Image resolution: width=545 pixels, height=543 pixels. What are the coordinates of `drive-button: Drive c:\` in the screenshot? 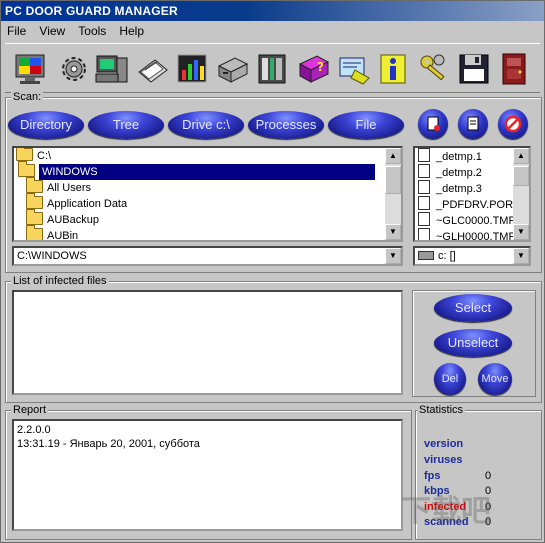 It's located at (206, 125).